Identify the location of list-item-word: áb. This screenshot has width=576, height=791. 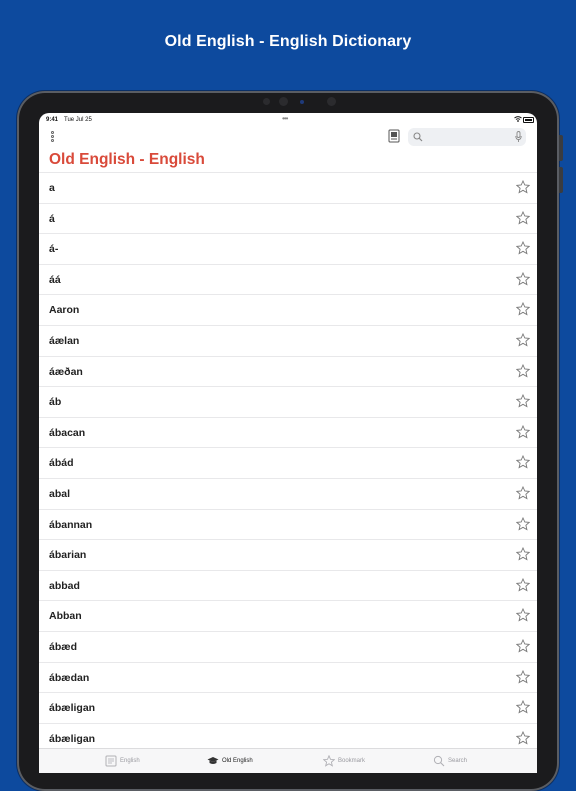
(55, 402).